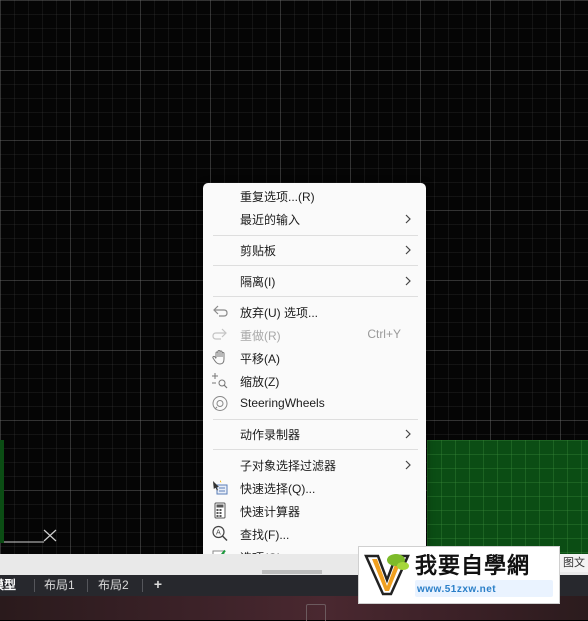 The image size is (588, 621). What do you see at coordinates (314, 357) in the screenshot?
I see `menu-item-pan: 平移(A)` at bounding box center [314, 357].